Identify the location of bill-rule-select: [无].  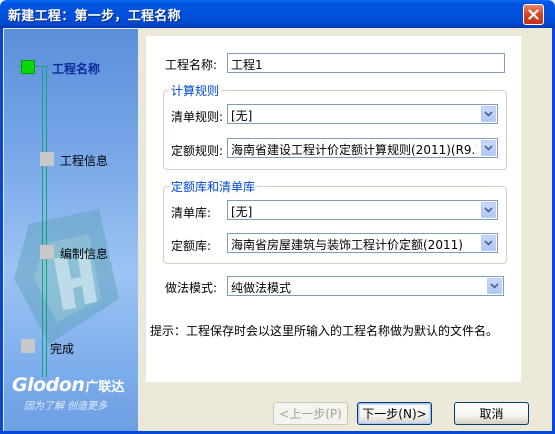
(362, 114).